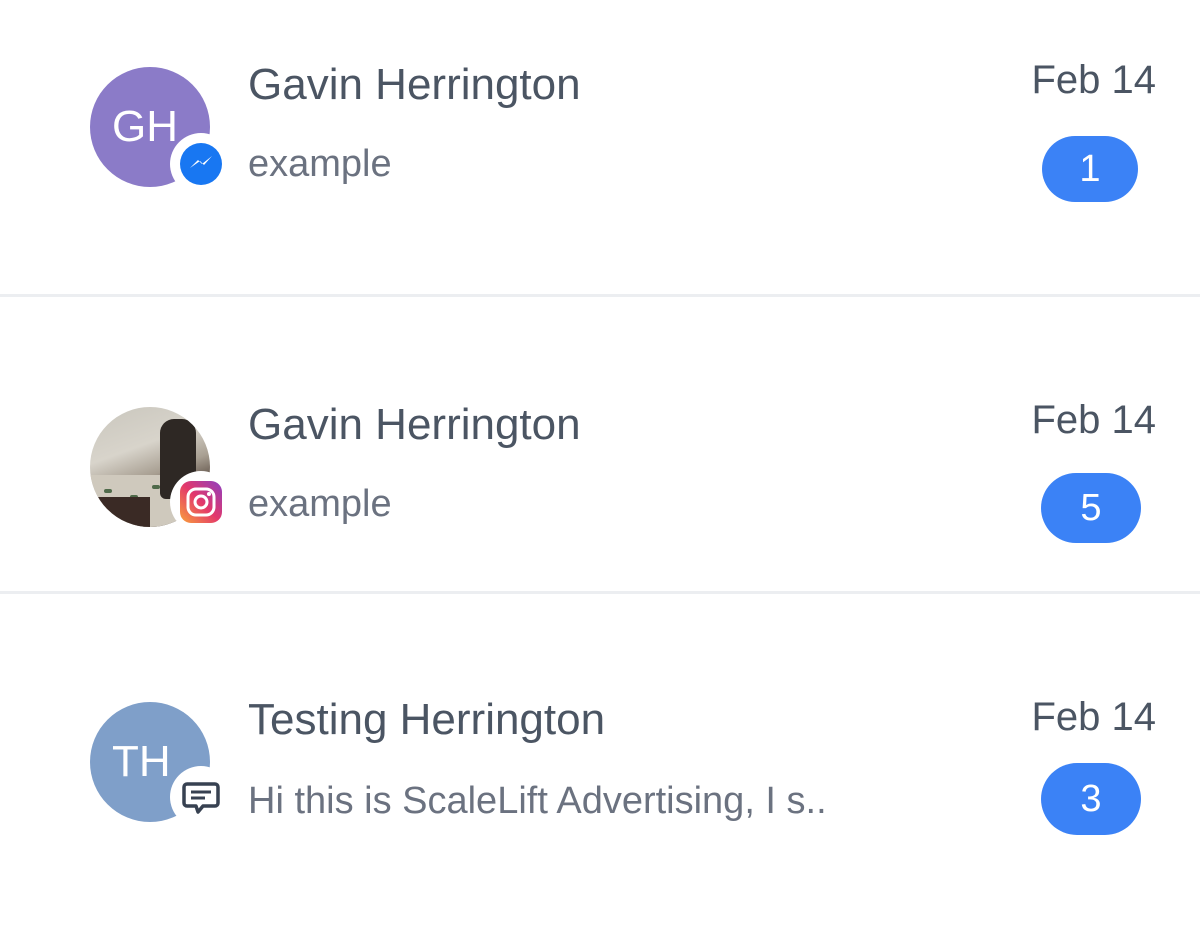 Image resolution: width=1200 pixels, height=948 pixels. What do you see at coordinates (1090, 169) in the screenshot?
I see `unread-count-badge: 1` at bounding box center [1090, 169].